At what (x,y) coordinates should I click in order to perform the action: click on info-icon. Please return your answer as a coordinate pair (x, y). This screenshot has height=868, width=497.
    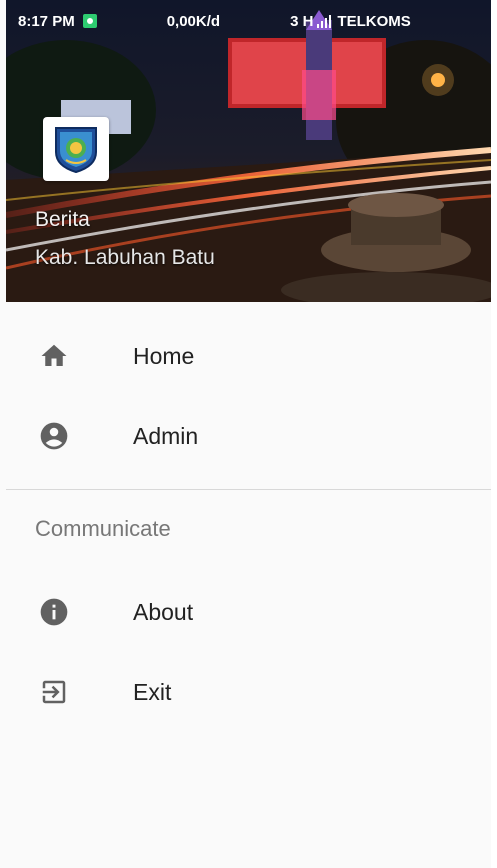
    Looking at the image, I should click on (54, 612).